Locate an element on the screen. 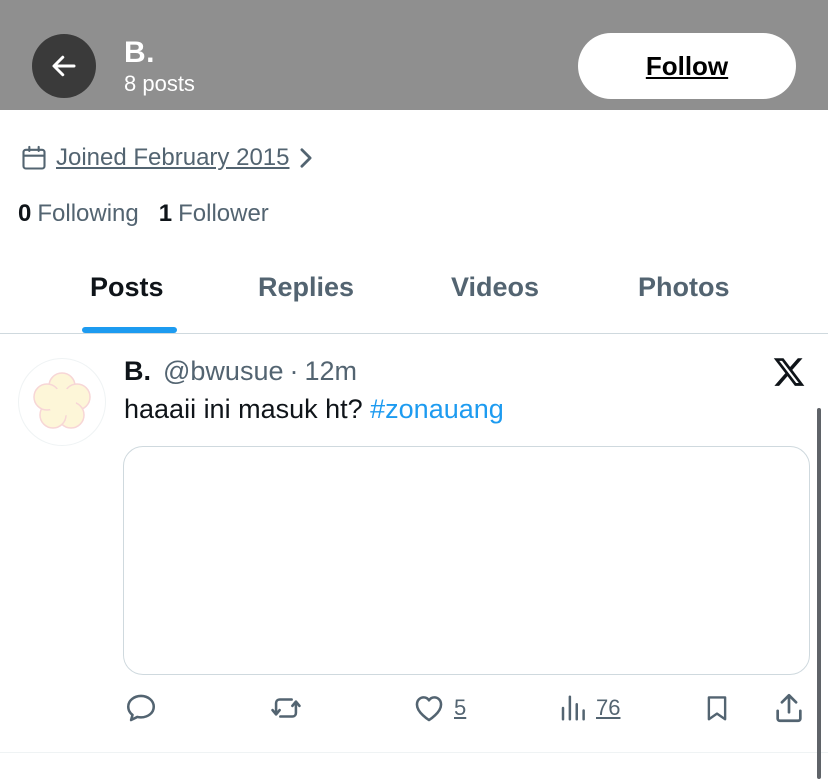 The width and height of the screenshot is (828, 779). heart-icon is located at coordinates (429, 709).